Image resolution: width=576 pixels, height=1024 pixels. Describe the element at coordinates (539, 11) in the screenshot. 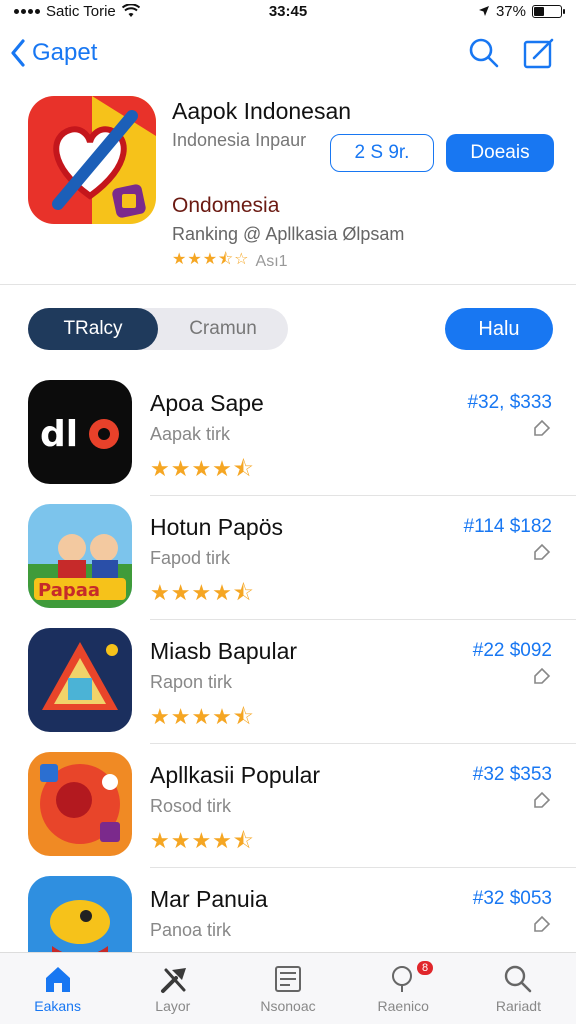

I see `battery-fill` at that location.